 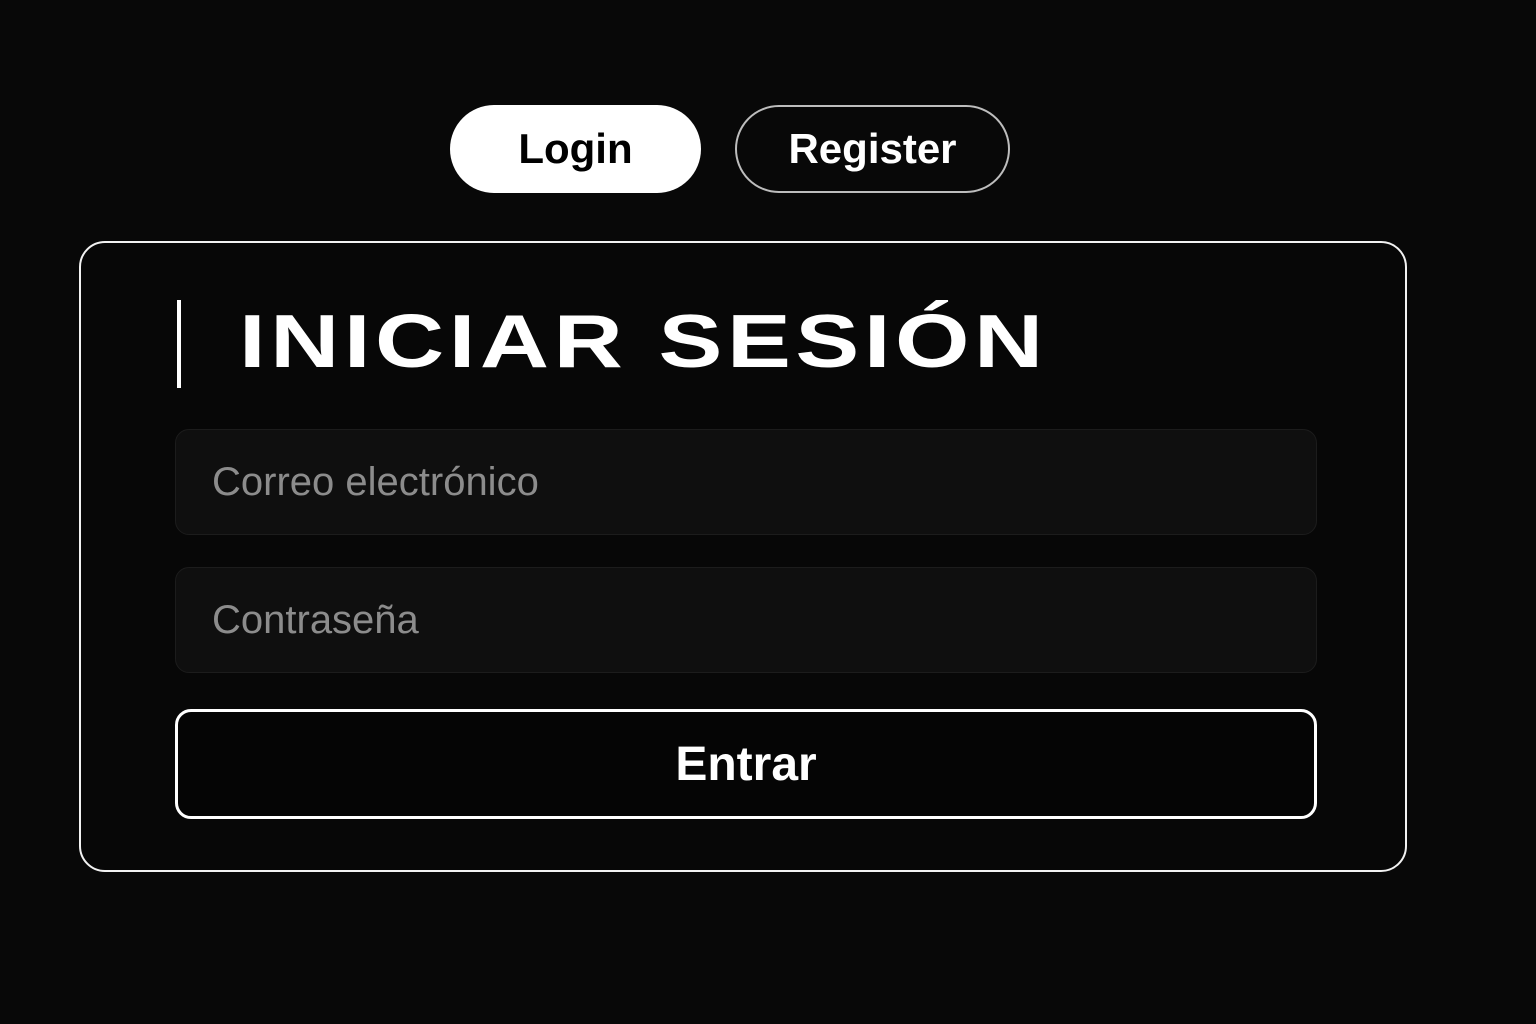 What do you see at coordinates (179, 344) in the screenshot?
I see `title-accent-bar` at bounding box center [179, 344].